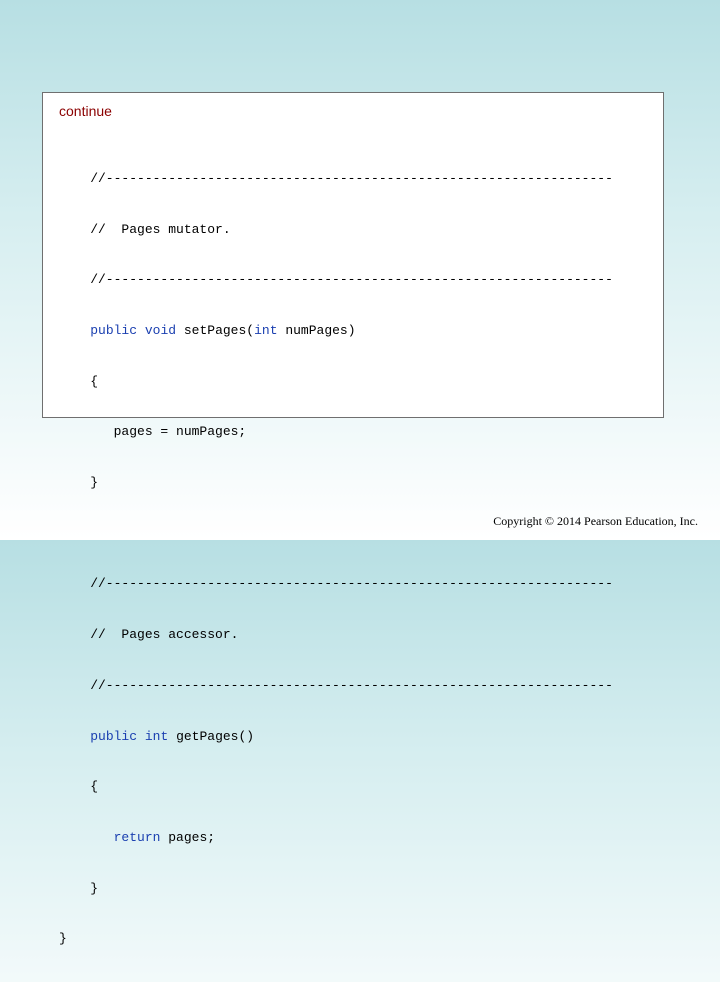 Image resolution: width=720 pixels, height=982 pixels. What do you see at coordinates (74, 330) in the screenshot?
I see `mutator-sig-indent` at bounding box center [74, 330].